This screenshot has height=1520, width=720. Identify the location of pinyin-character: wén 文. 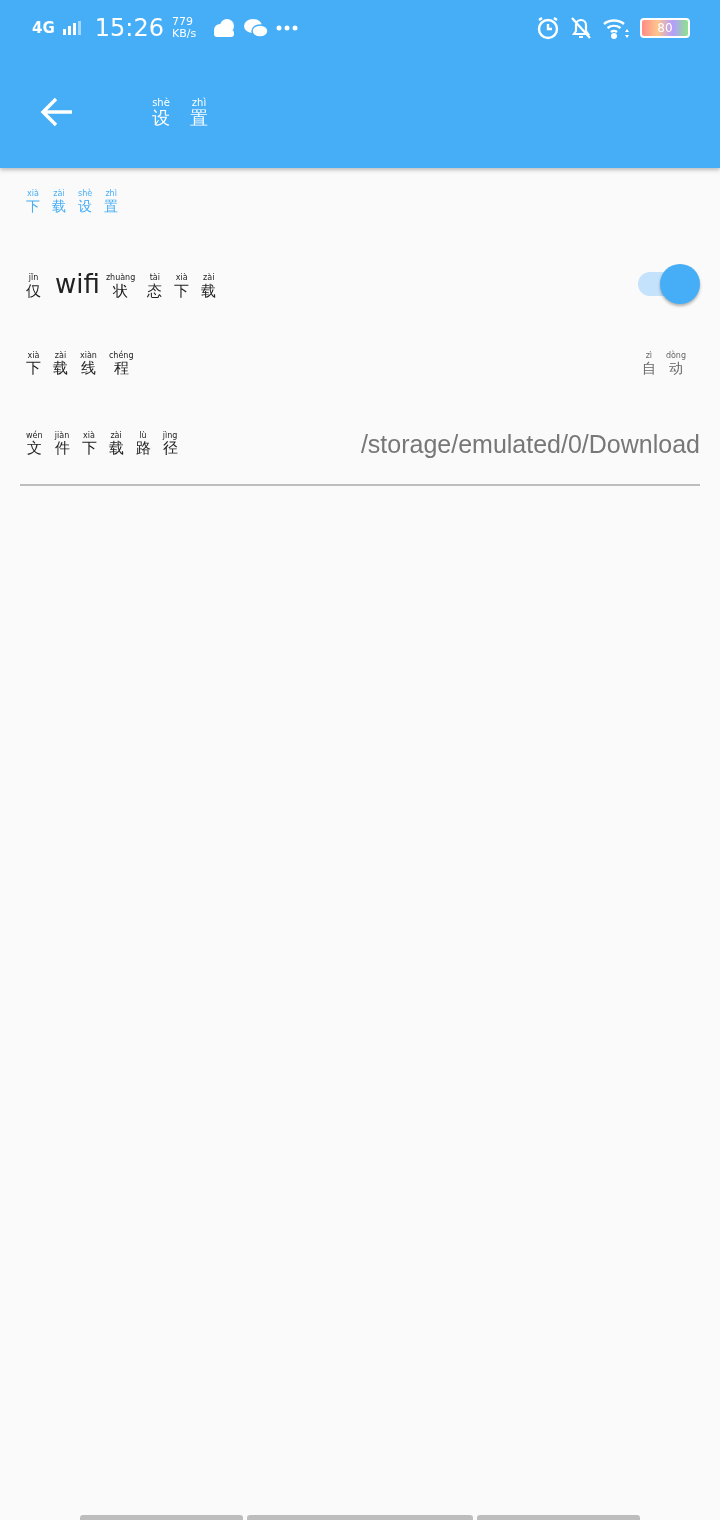
(34, 444).